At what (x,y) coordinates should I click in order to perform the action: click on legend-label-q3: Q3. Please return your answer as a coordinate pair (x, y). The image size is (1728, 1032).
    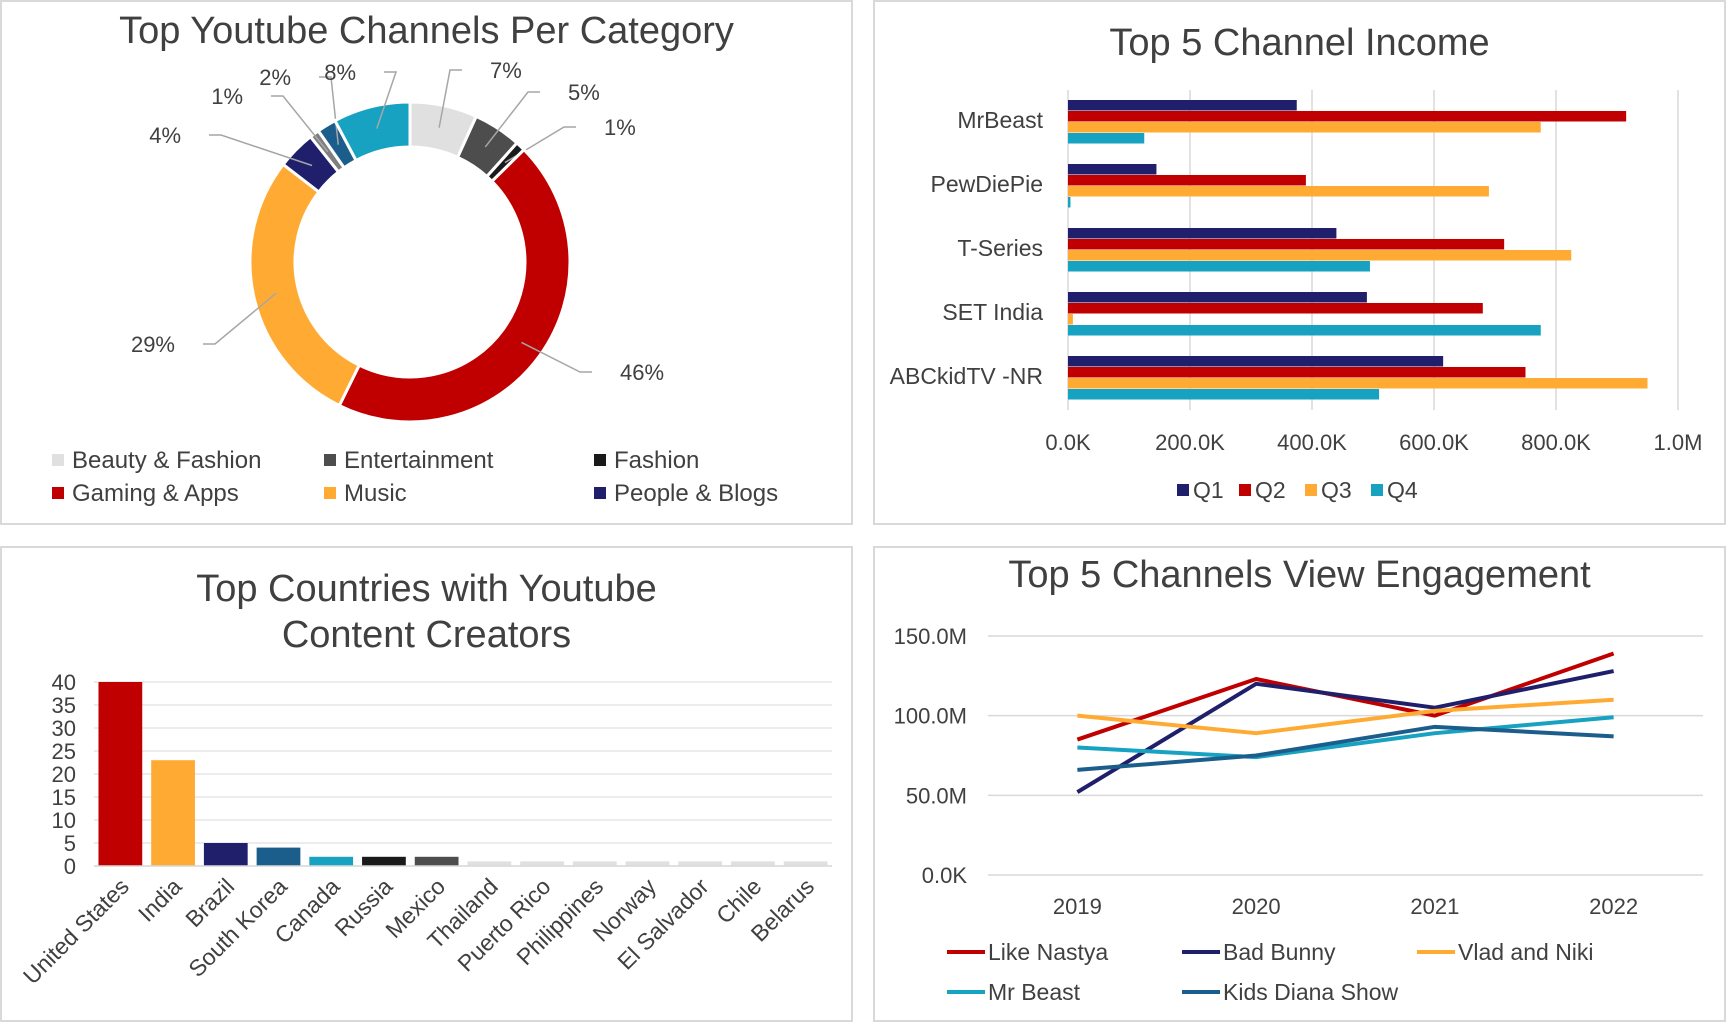
    Looking at the image, I should click on (1336, 490).